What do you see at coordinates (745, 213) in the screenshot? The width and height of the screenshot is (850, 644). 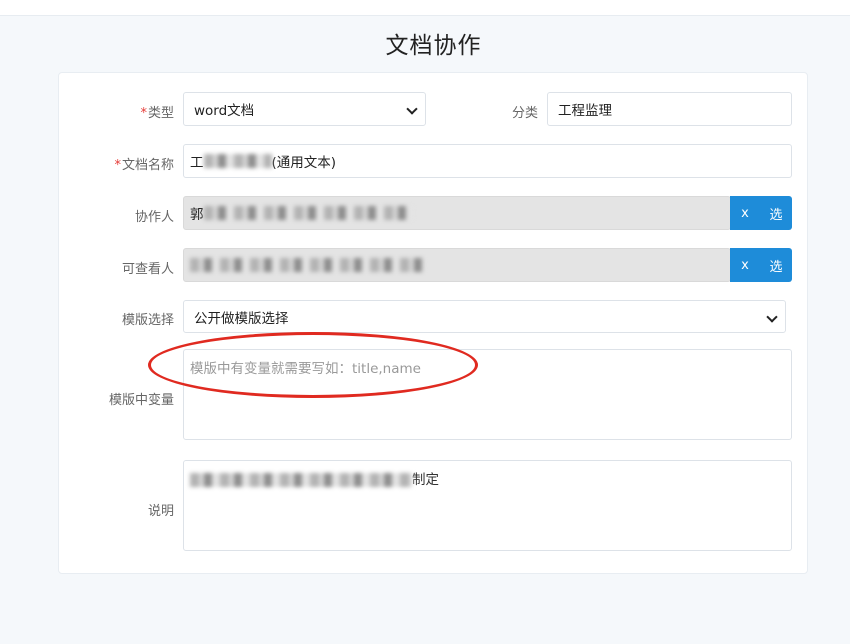 I see `clear-collaborator-button: x` at bounding box center [745, 213].